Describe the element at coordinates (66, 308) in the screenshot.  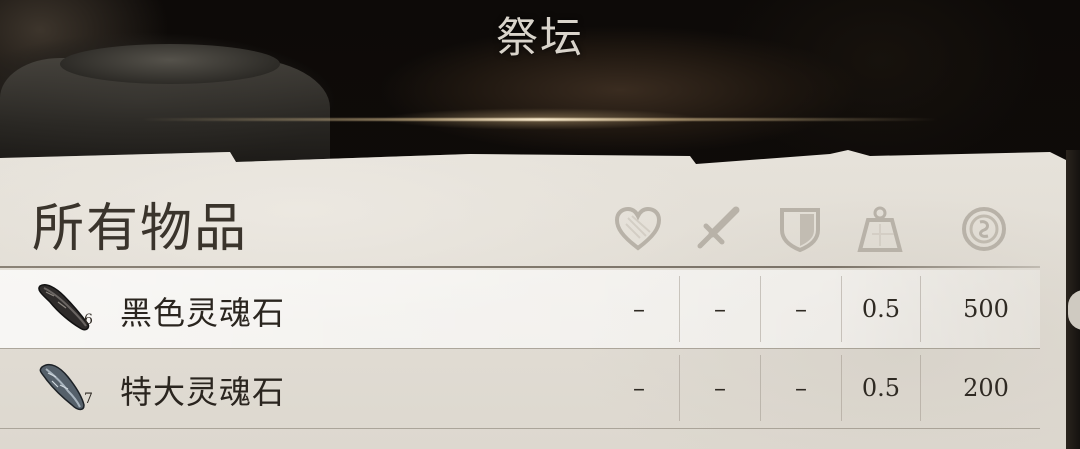
I see `black-soul-gem-icon` at that location.